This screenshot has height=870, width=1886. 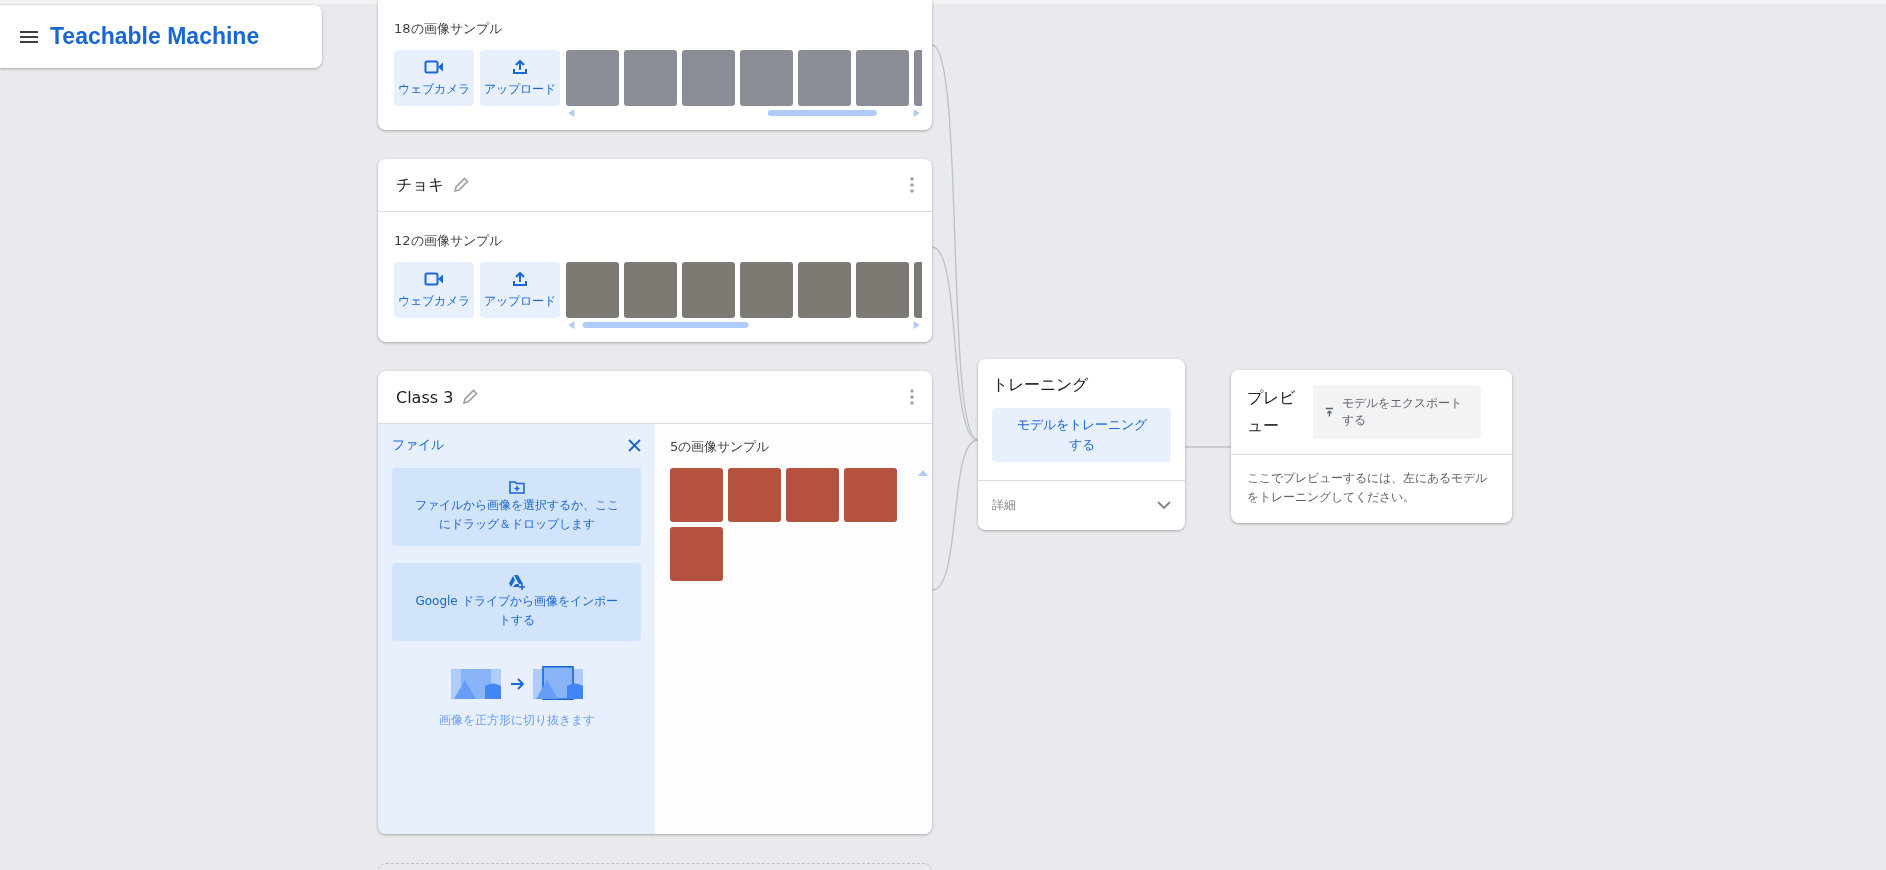 What do you see at coordinates (1081, 505) in the screenshot?
I see `advanced-toggle: 詳細` at bounding box center [1081, 505].